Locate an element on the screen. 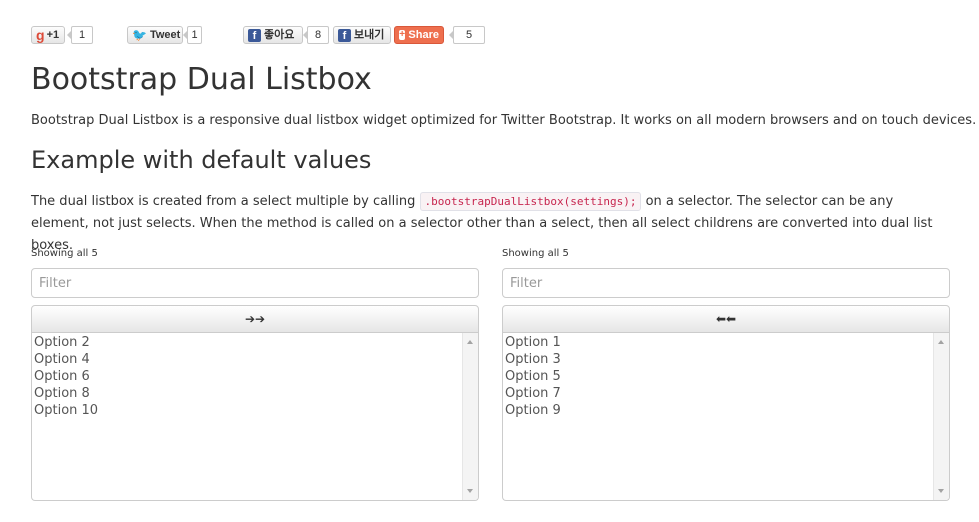 Image resolution: width=979 pixels, height=522 pixels. section-heading: Example with default values is located at coordinates (201, 160).